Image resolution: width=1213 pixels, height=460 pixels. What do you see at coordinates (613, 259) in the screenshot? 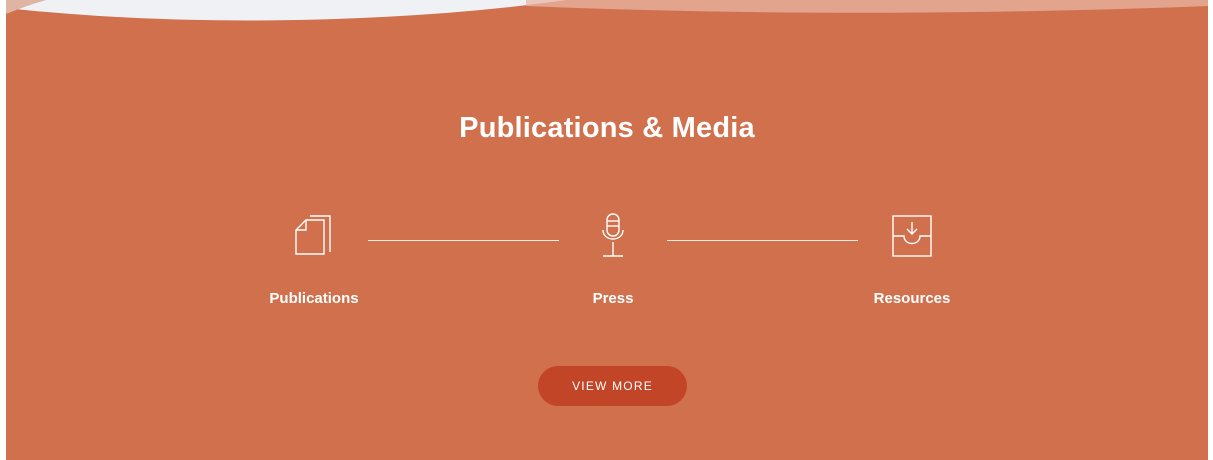
I see `press-link: Press` at bounding box center [613, 259].